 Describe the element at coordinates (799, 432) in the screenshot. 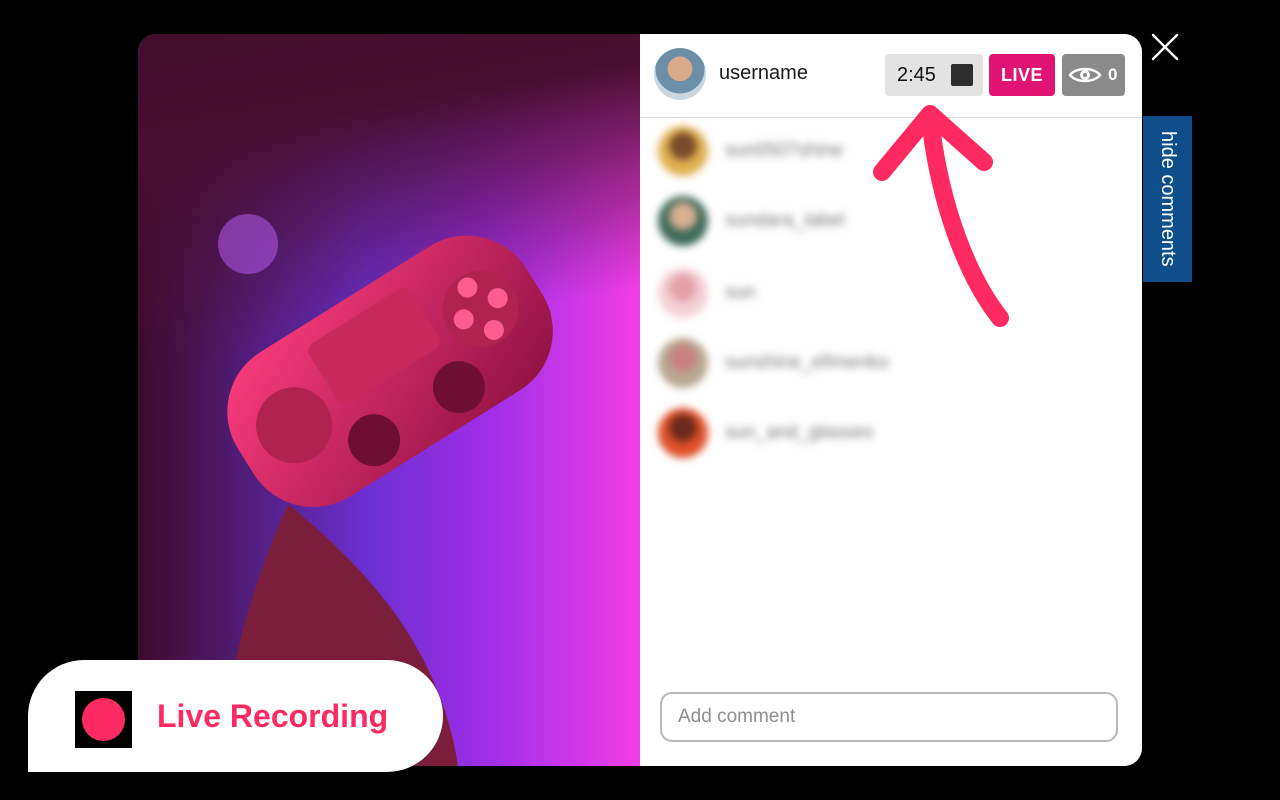

I see `comment-username: sun_and_glasses` at that location.